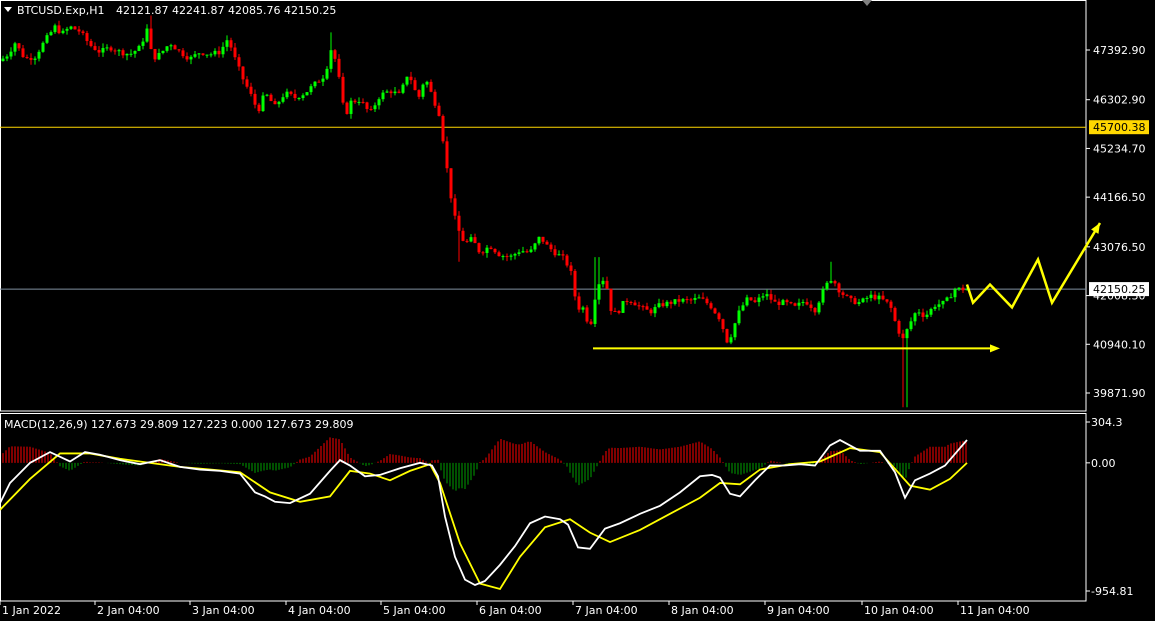 This screenshot has width=1155, height=621. I want to click on time-tick-label: 9 Jan 04:00, so click(798, 610).